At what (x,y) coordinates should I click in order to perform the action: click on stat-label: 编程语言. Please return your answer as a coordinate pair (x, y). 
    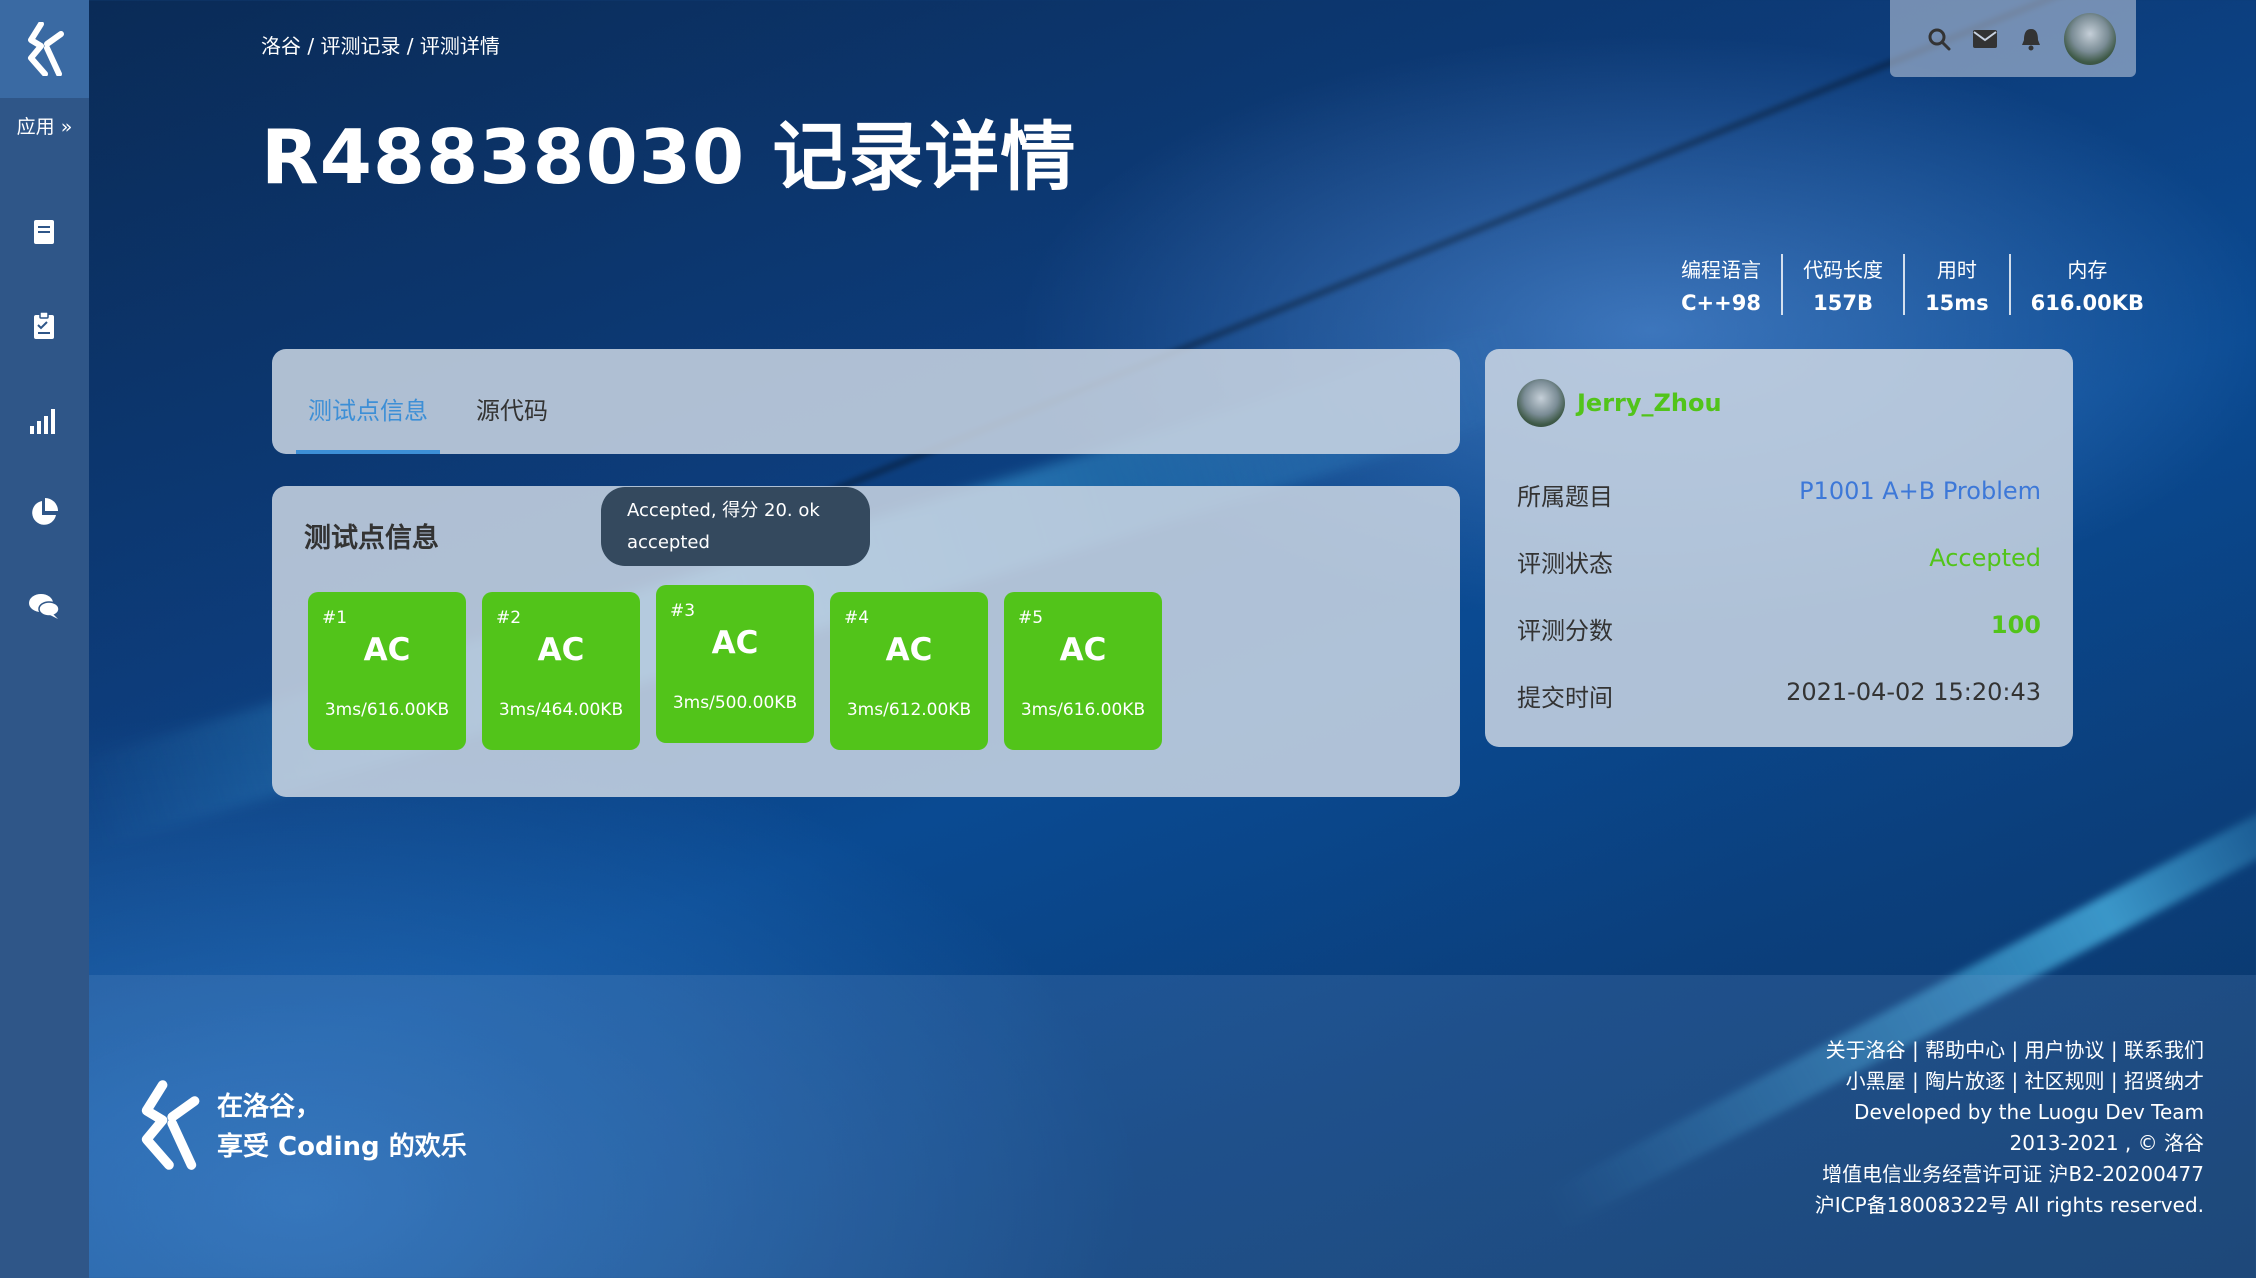
    Looking at the image, I should click on (1721, 270).